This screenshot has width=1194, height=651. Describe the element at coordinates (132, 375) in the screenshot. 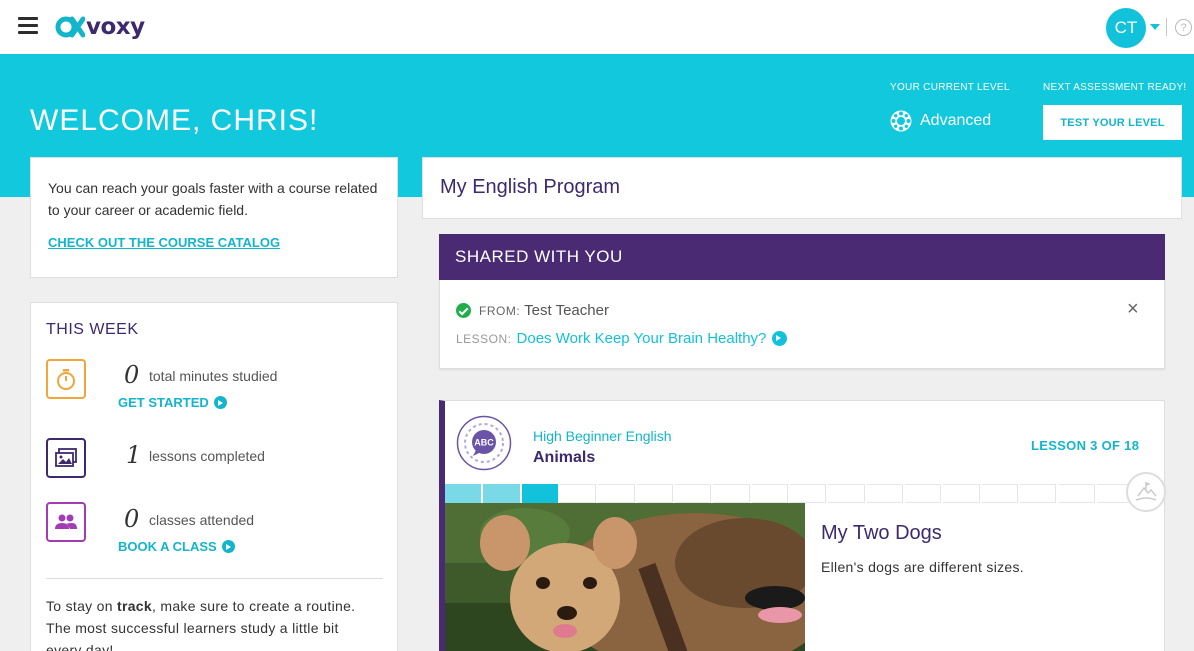

I see `minutes-studied-value: 0` at that location.